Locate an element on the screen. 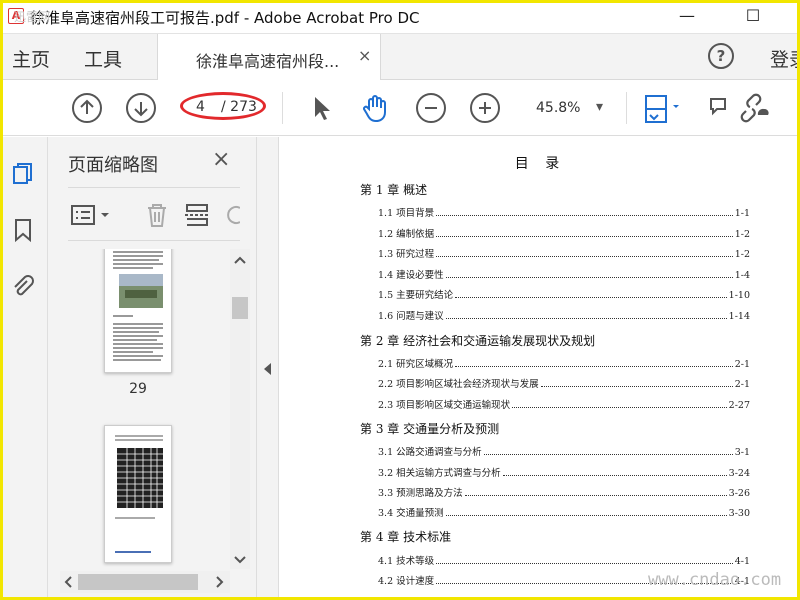 The image size is (800, 600). zoom-out-button is located at coordinates (431, 108).